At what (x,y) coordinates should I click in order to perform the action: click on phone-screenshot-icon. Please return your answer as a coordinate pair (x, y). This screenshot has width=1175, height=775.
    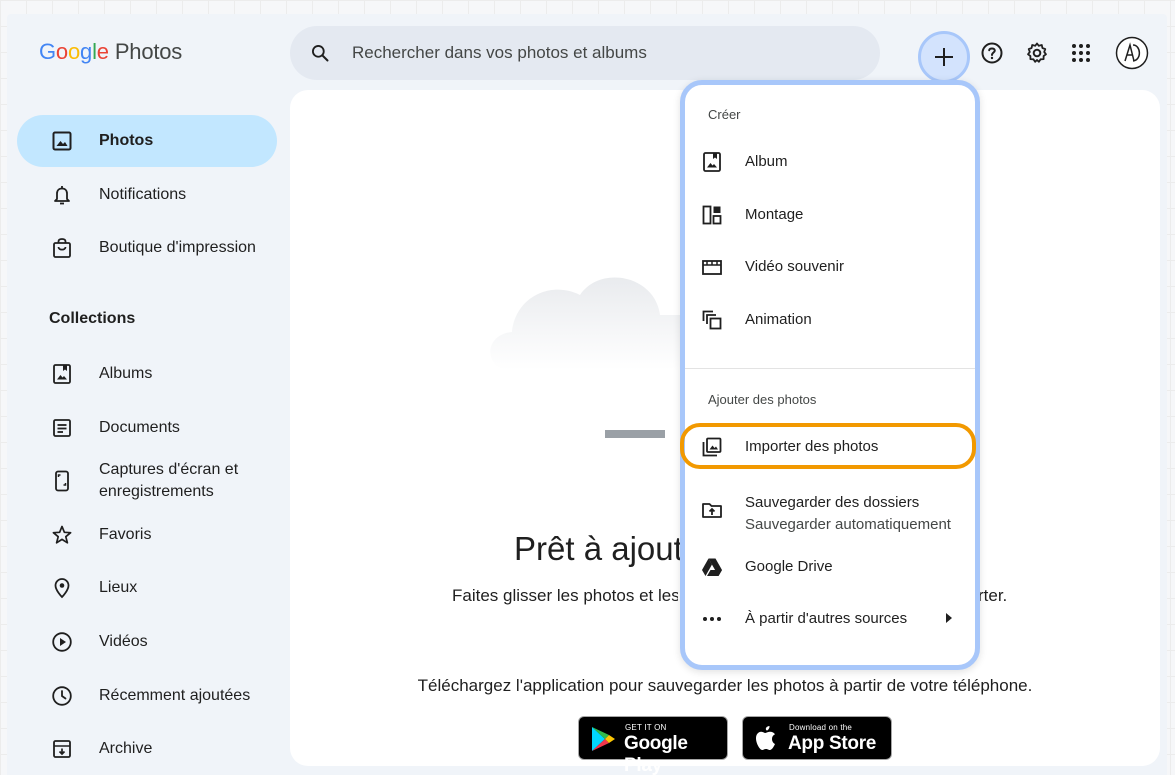
    Looking at the image, I should click on (62, 481).